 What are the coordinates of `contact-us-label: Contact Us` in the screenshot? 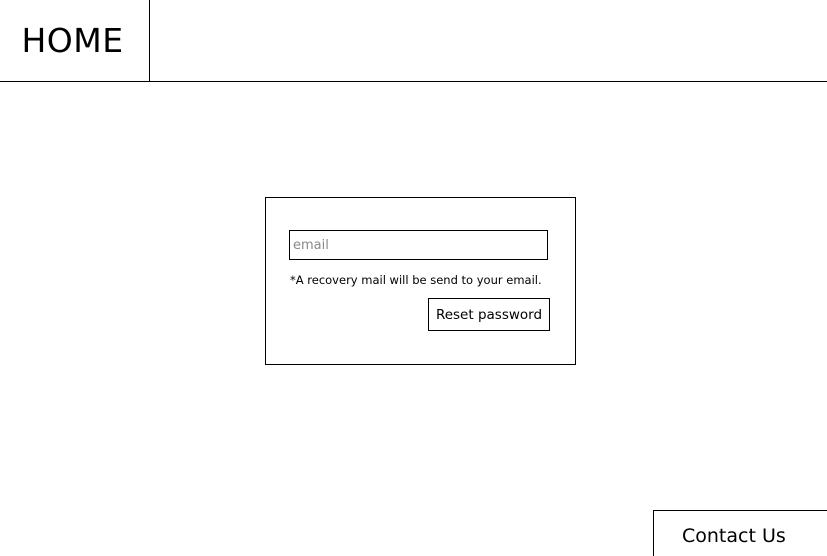 It's located at (734, 535).